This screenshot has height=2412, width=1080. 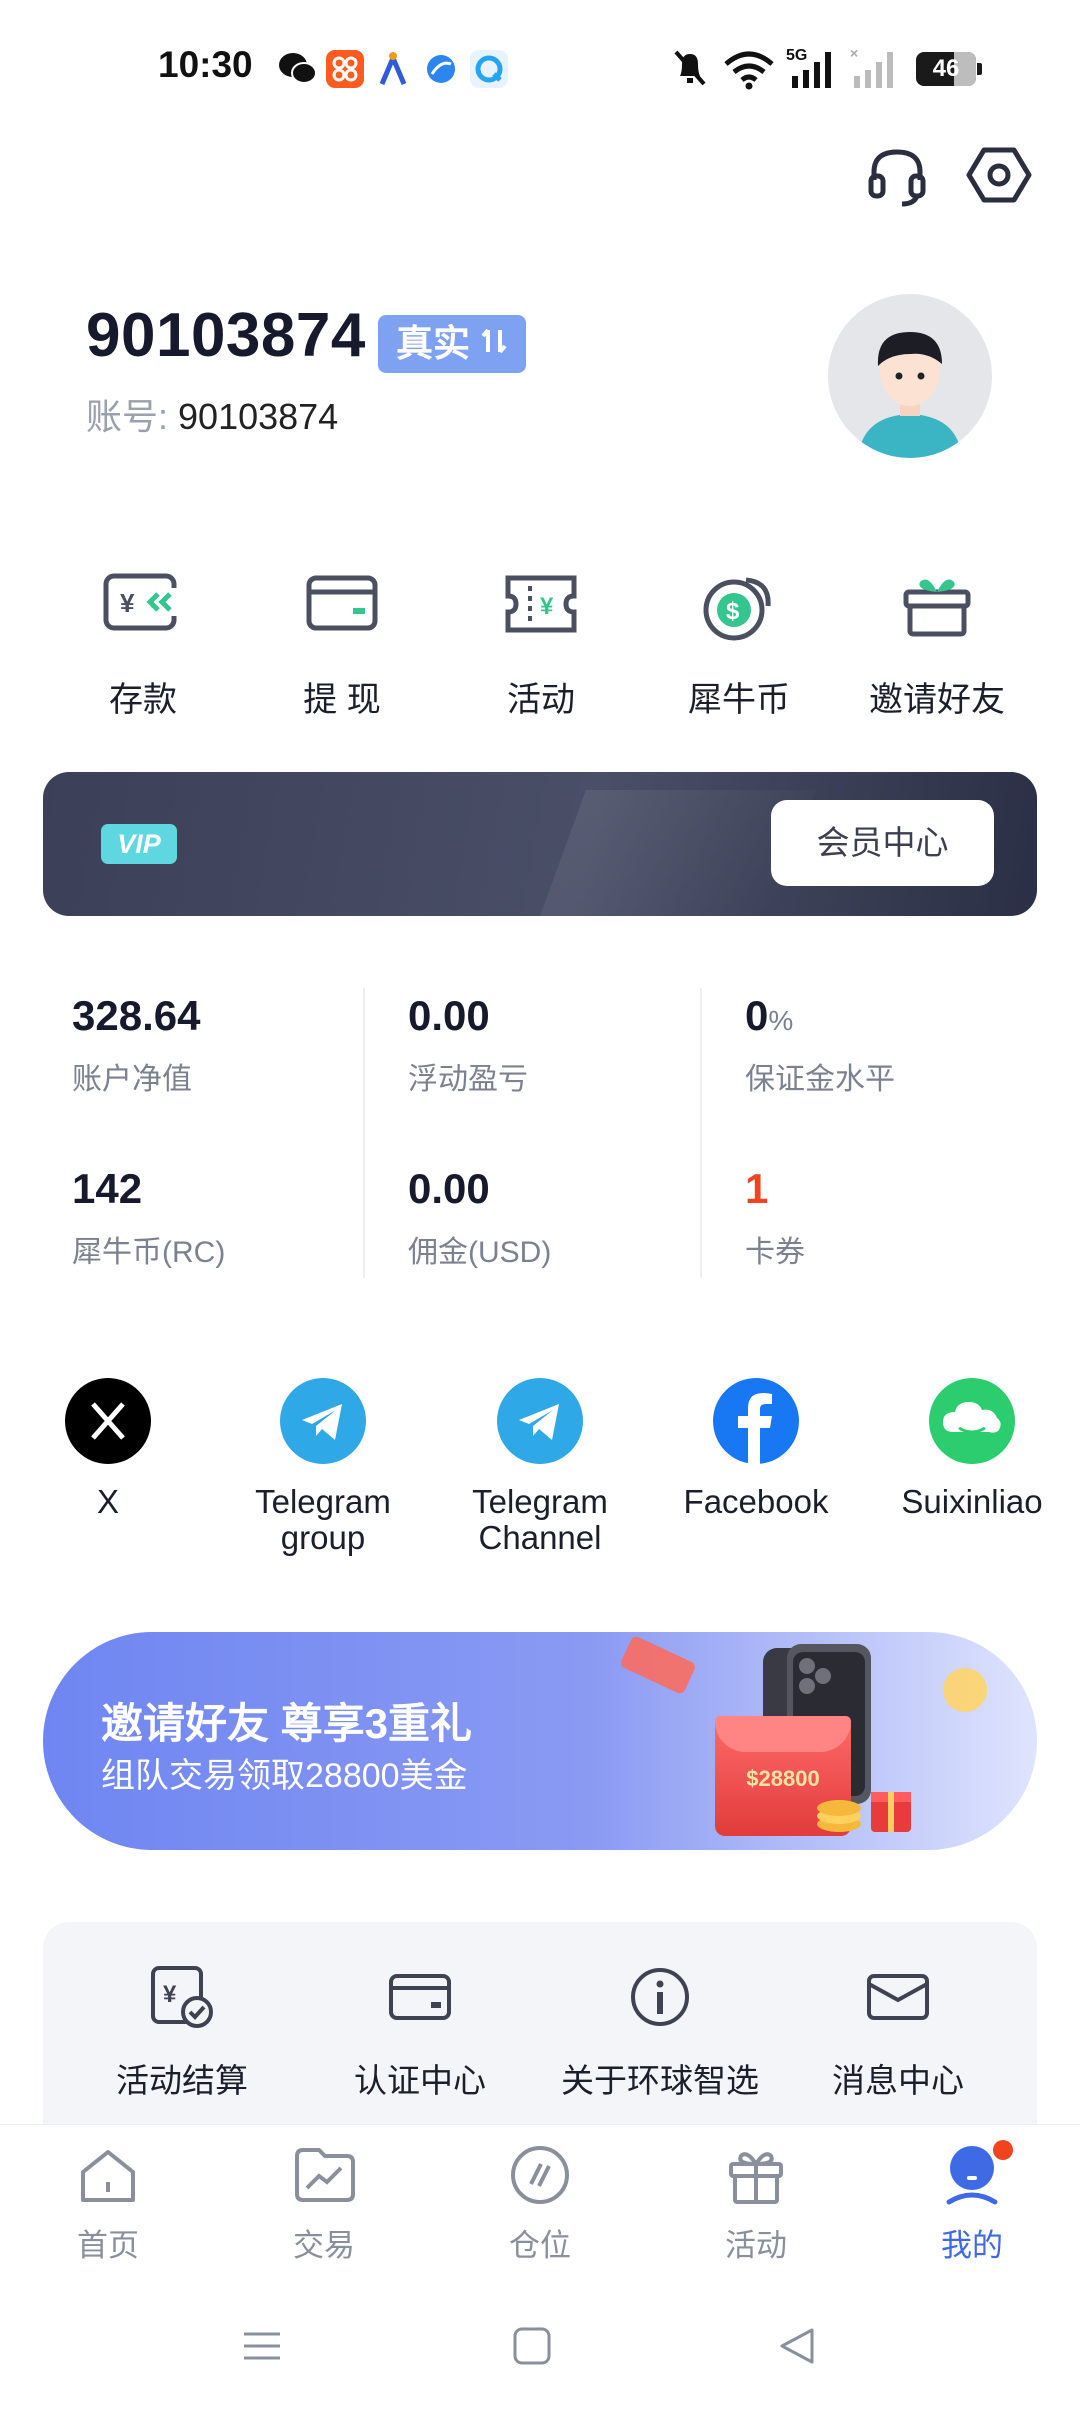 I want to click on card-decoration, so click(x=658, y=1665).